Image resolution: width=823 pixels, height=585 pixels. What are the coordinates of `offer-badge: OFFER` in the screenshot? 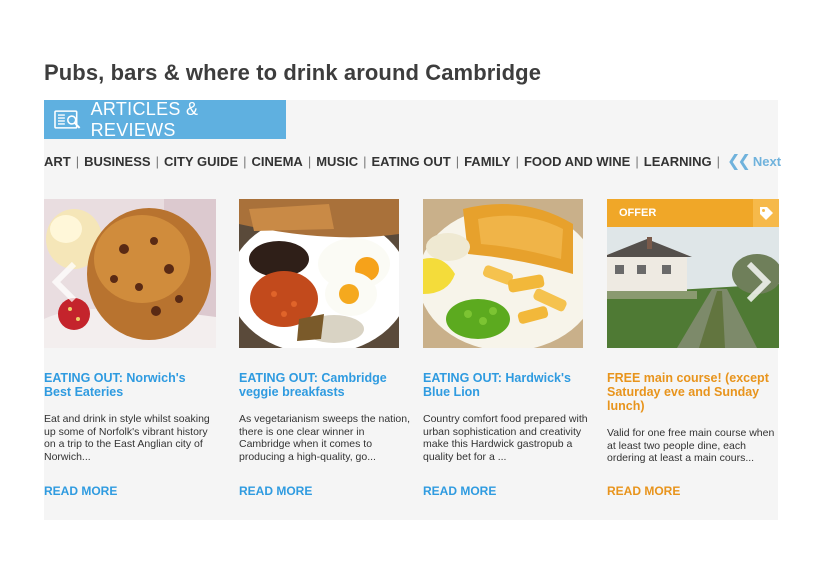 It's located at (693, 213).